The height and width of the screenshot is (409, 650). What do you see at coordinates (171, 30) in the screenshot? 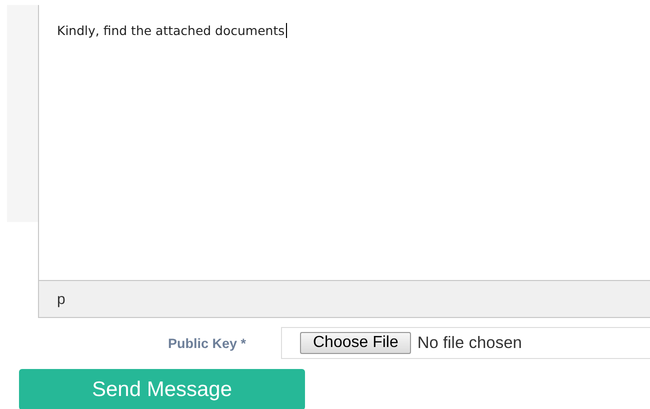
I see `message-text: Kindly, find the attached documents` at bounding box center [171, 30].